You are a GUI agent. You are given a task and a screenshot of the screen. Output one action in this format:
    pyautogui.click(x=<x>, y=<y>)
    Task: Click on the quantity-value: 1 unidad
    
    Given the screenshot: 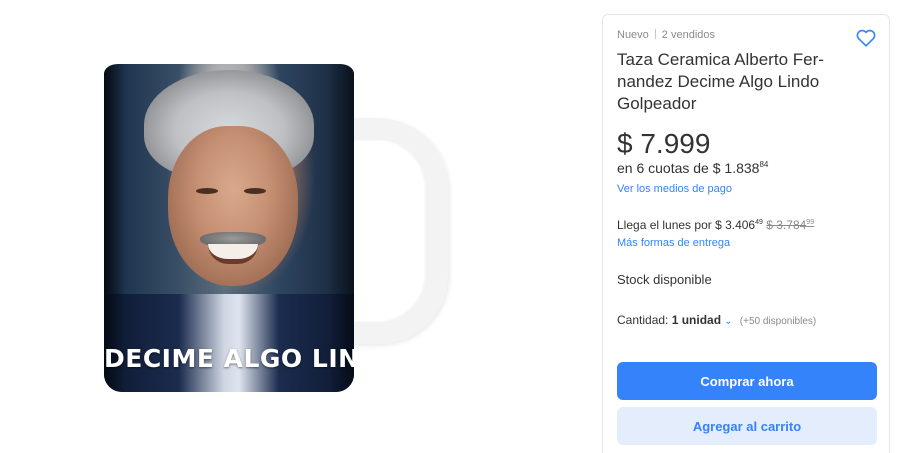 What is the action you would take?
    pyautogui.click(x=696, y=320)
    